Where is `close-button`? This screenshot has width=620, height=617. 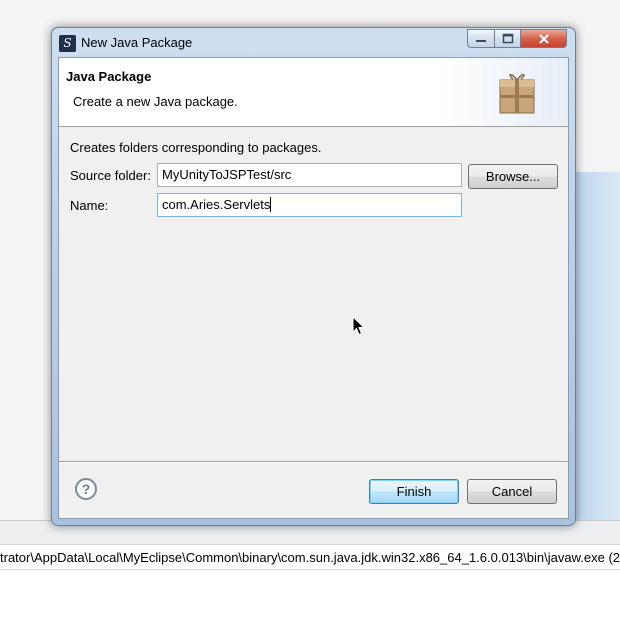 close-button is located at coordinates (543, 38).